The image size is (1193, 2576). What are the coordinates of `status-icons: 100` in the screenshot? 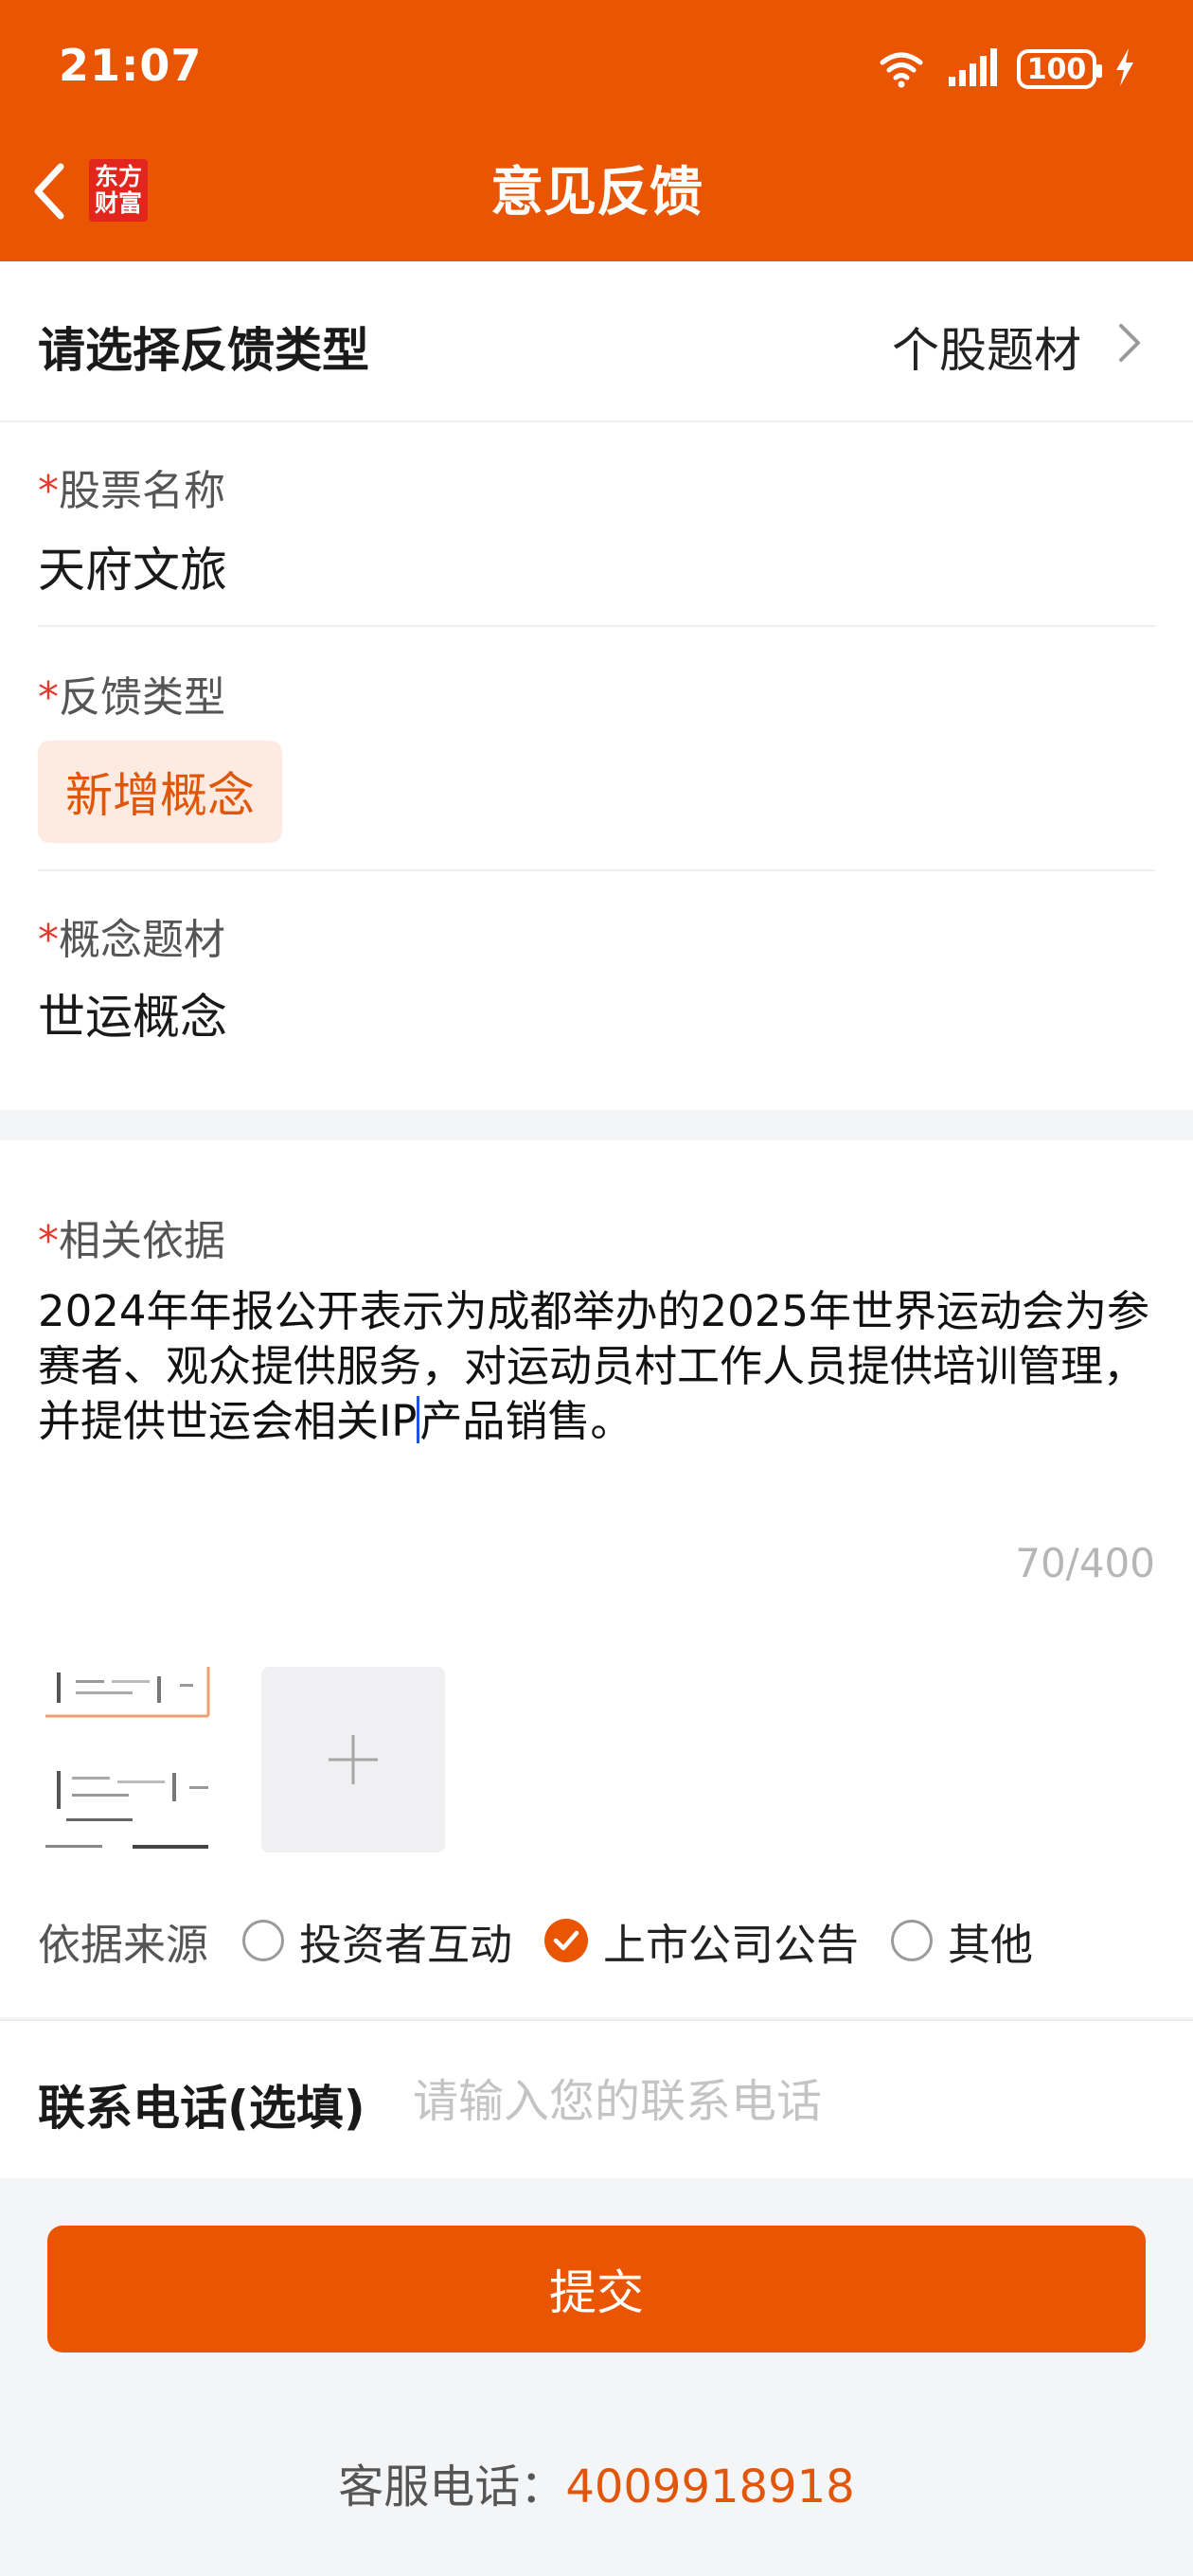 It's located at (1004, 69).